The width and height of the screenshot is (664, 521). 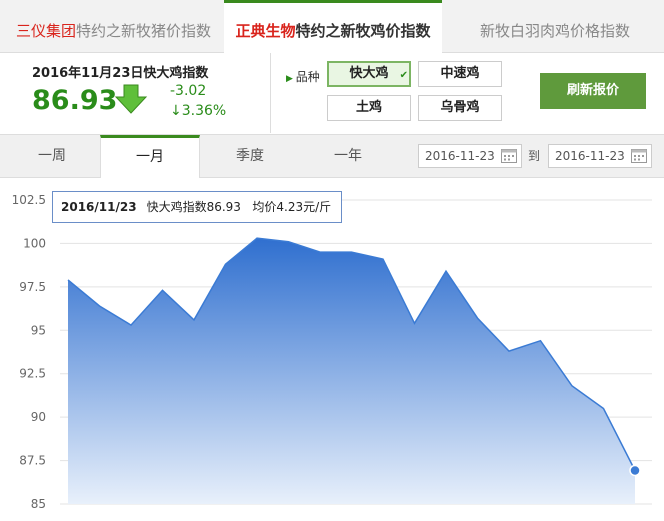 I want to click on index-change: -3.02 ↓3.36%, so click(x=198, y=101).